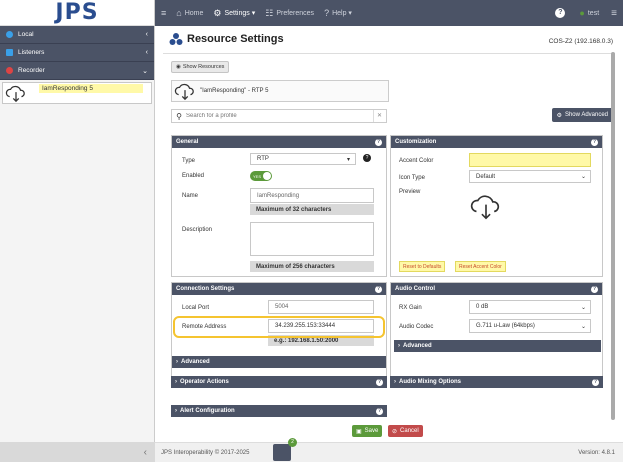  I want to click on save-button: ▣ Save, so click(367, 431).